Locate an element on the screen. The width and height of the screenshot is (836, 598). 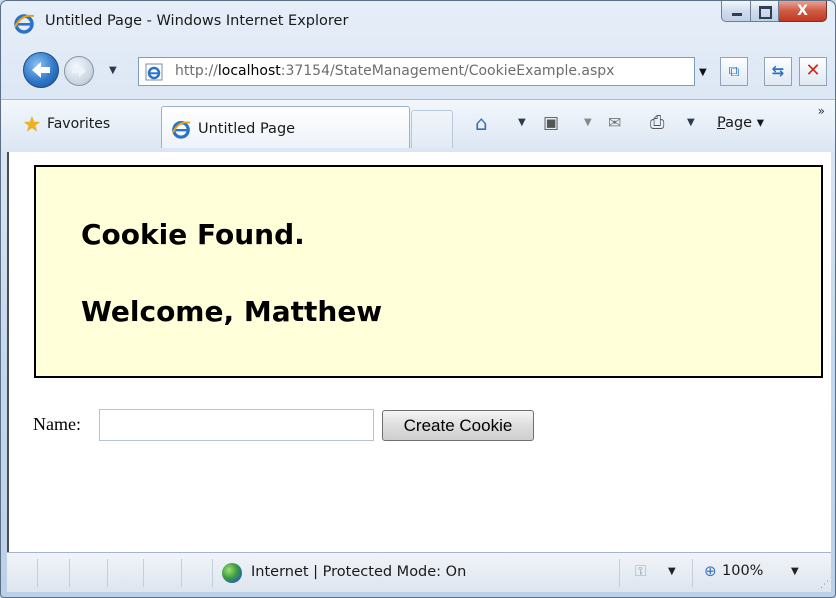
favorites-label: Favorites is located at coordinates (78, 124).